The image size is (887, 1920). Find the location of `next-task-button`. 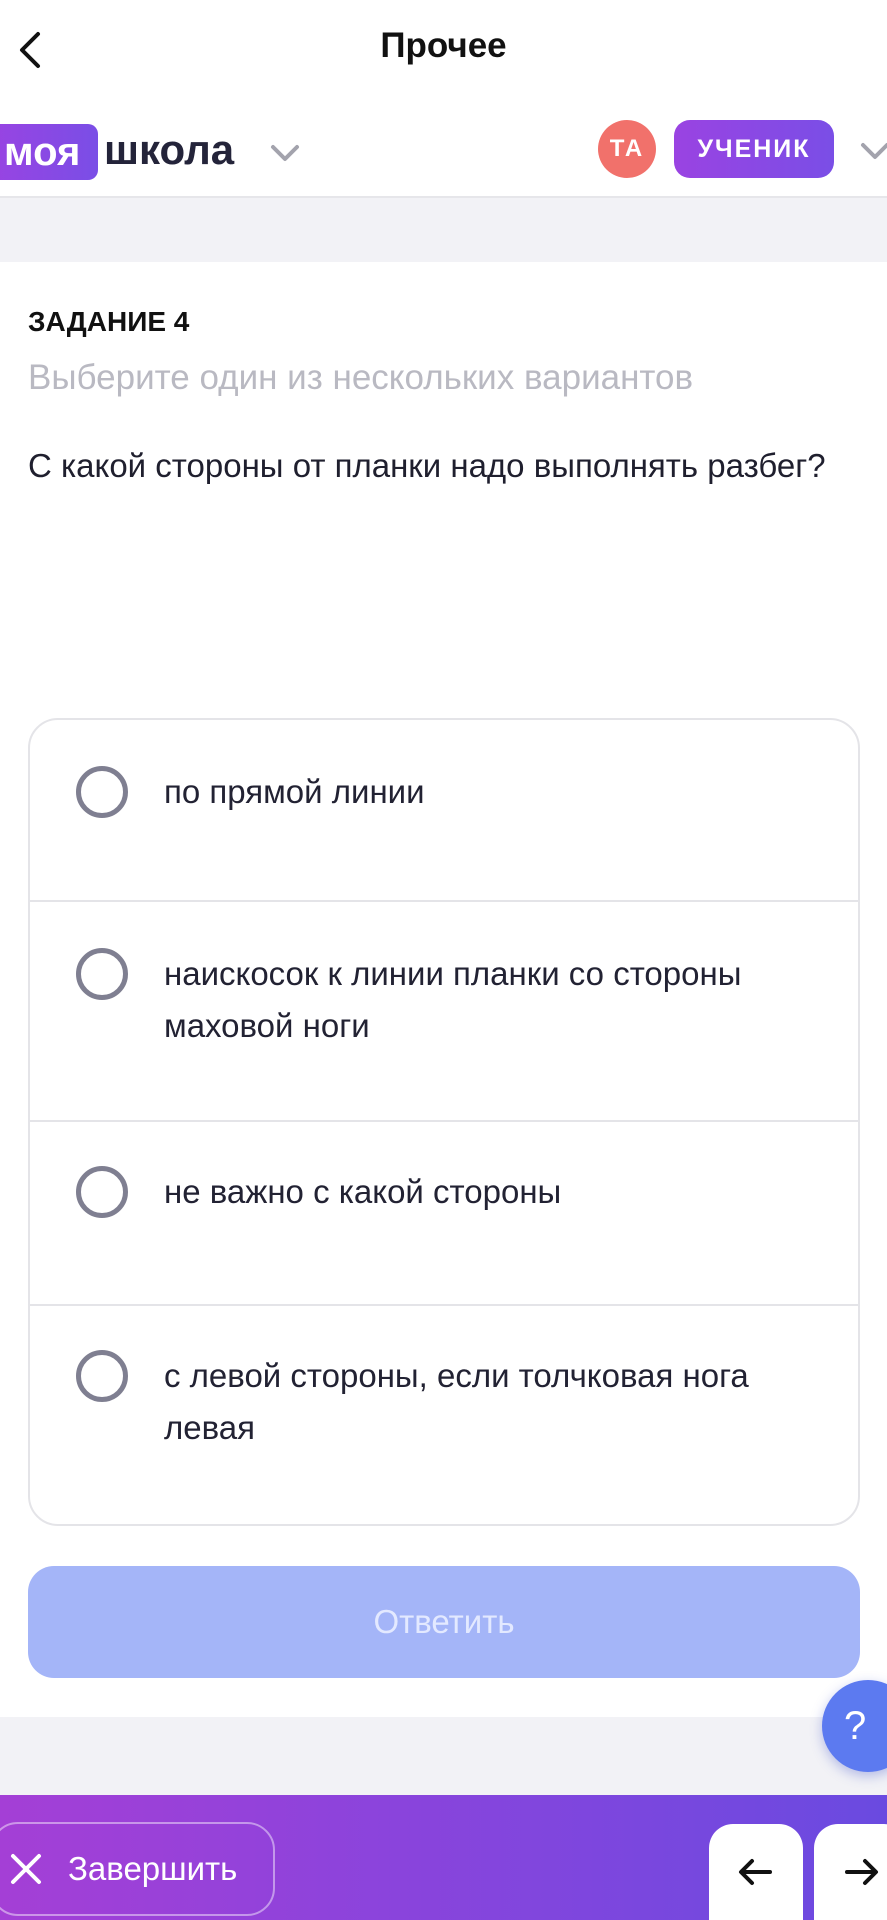

next-task-button is located at coordinates (850, 1872).